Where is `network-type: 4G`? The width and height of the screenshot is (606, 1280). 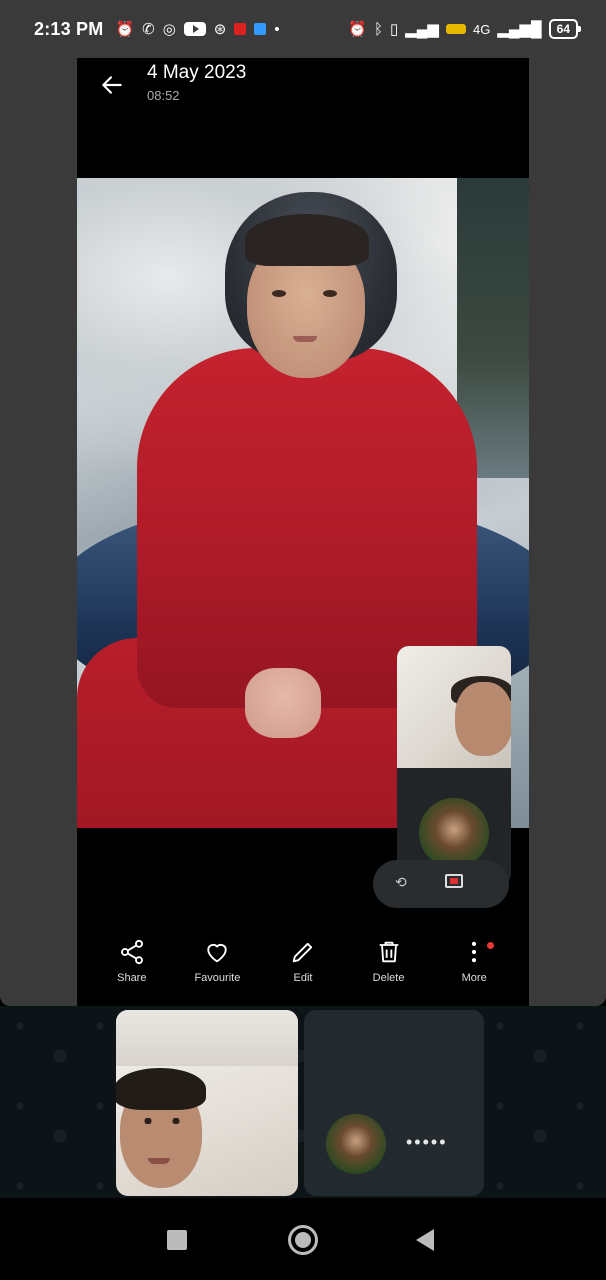
network-type: 4G is located at coordinates (481, 29).